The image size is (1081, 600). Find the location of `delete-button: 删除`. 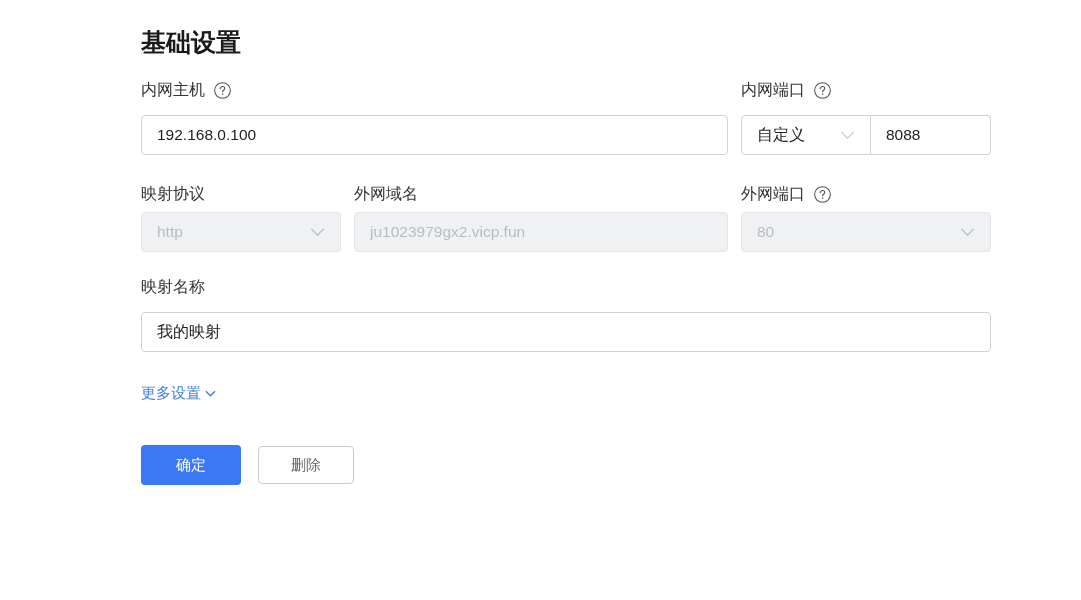

delete-button: 删除 is located at coordinates (306, 465).